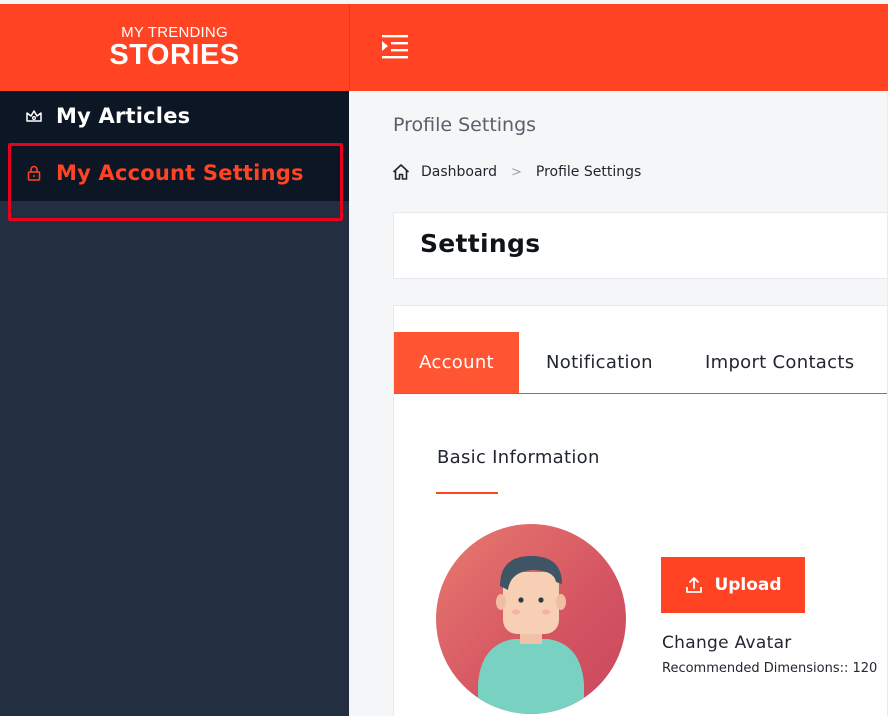 This screenshot has height=716, width=888. Describe the element at coordinates (174, 55) in the screenshot. I see `brand-line-2: STORIES` at that location.